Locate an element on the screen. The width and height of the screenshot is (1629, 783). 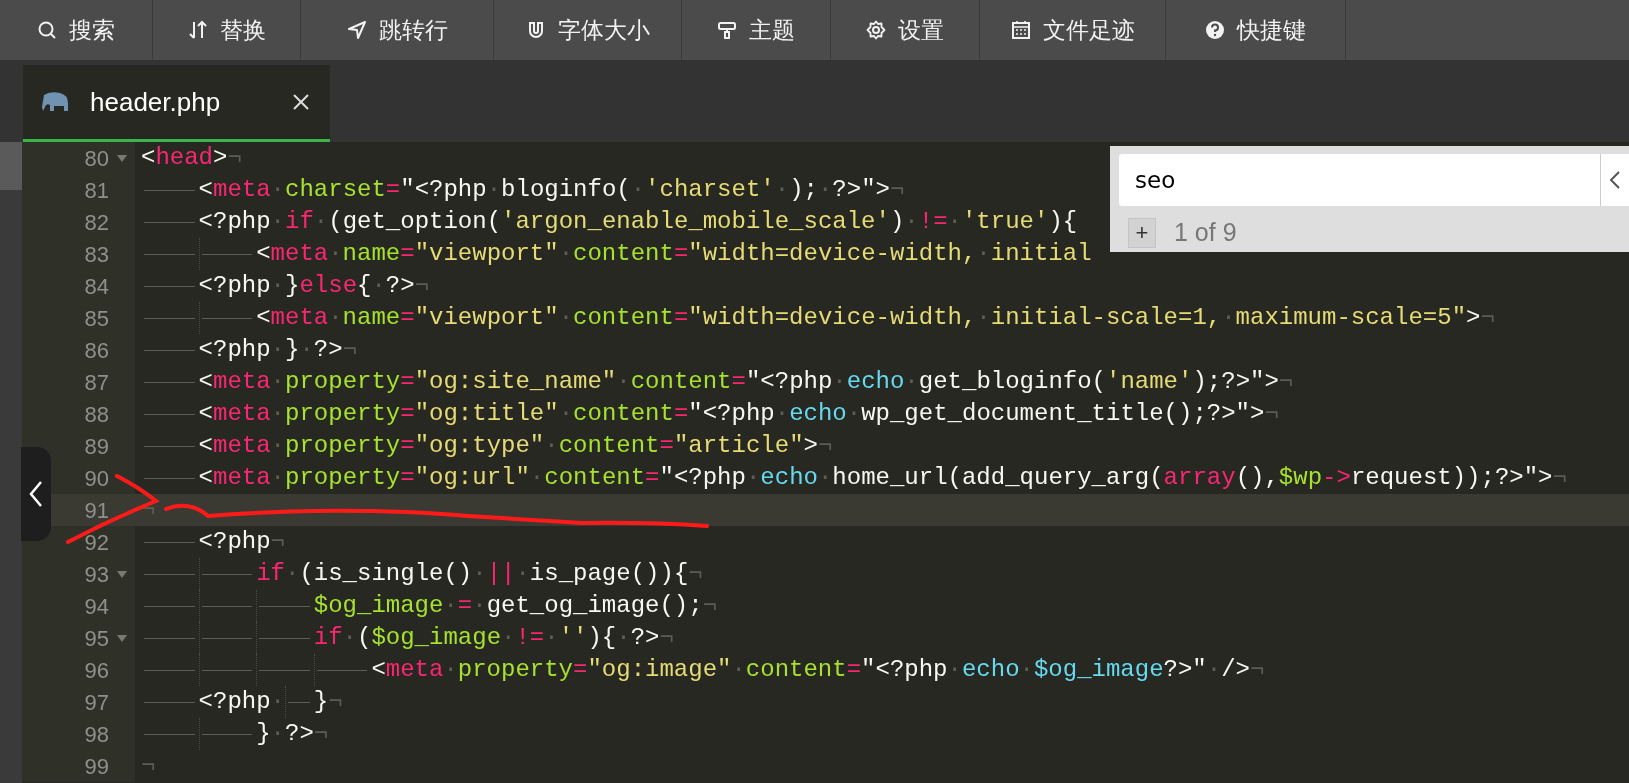
line-number: 98 is located at coordinates (96, 734).